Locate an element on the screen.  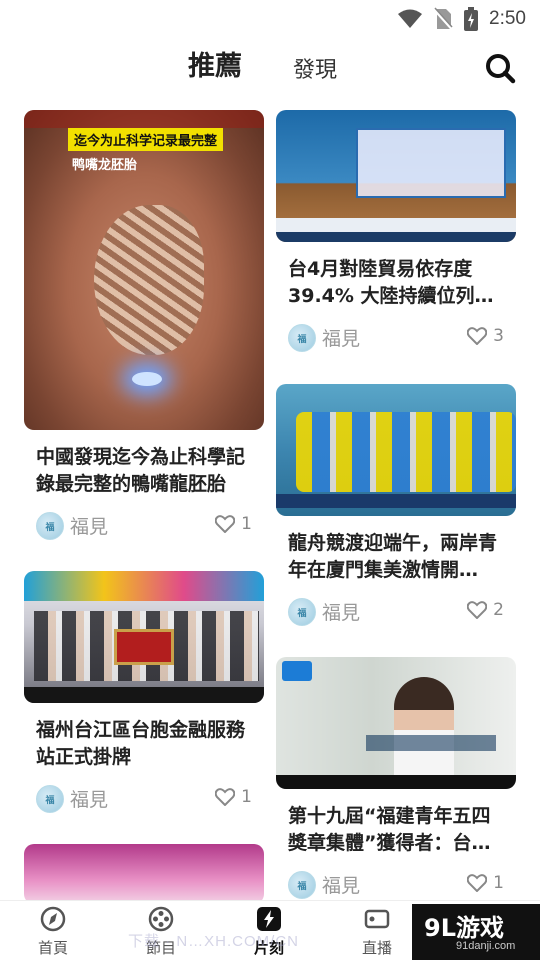
card-meta: 福 福見 3 is located at coordinates (396, 340).